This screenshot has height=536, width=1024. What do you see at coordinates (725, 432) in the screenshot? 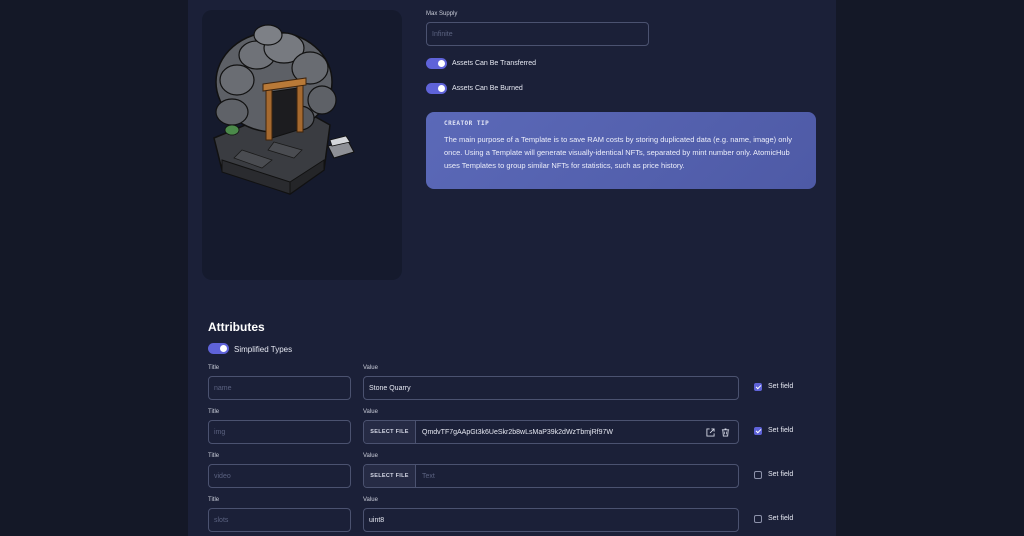
I see `trash-icon` at bounding box center [725, 432].